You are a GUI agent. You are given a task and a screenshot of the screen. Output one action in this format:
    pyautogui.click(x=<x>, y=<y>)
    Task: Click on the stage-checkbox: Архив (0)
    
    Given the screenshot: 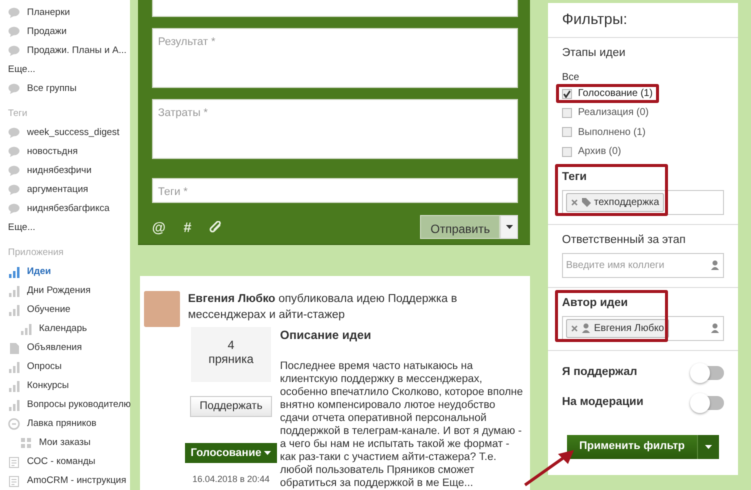 What is the action you would take?
    pyautogui.click(x=592, y=151)
    